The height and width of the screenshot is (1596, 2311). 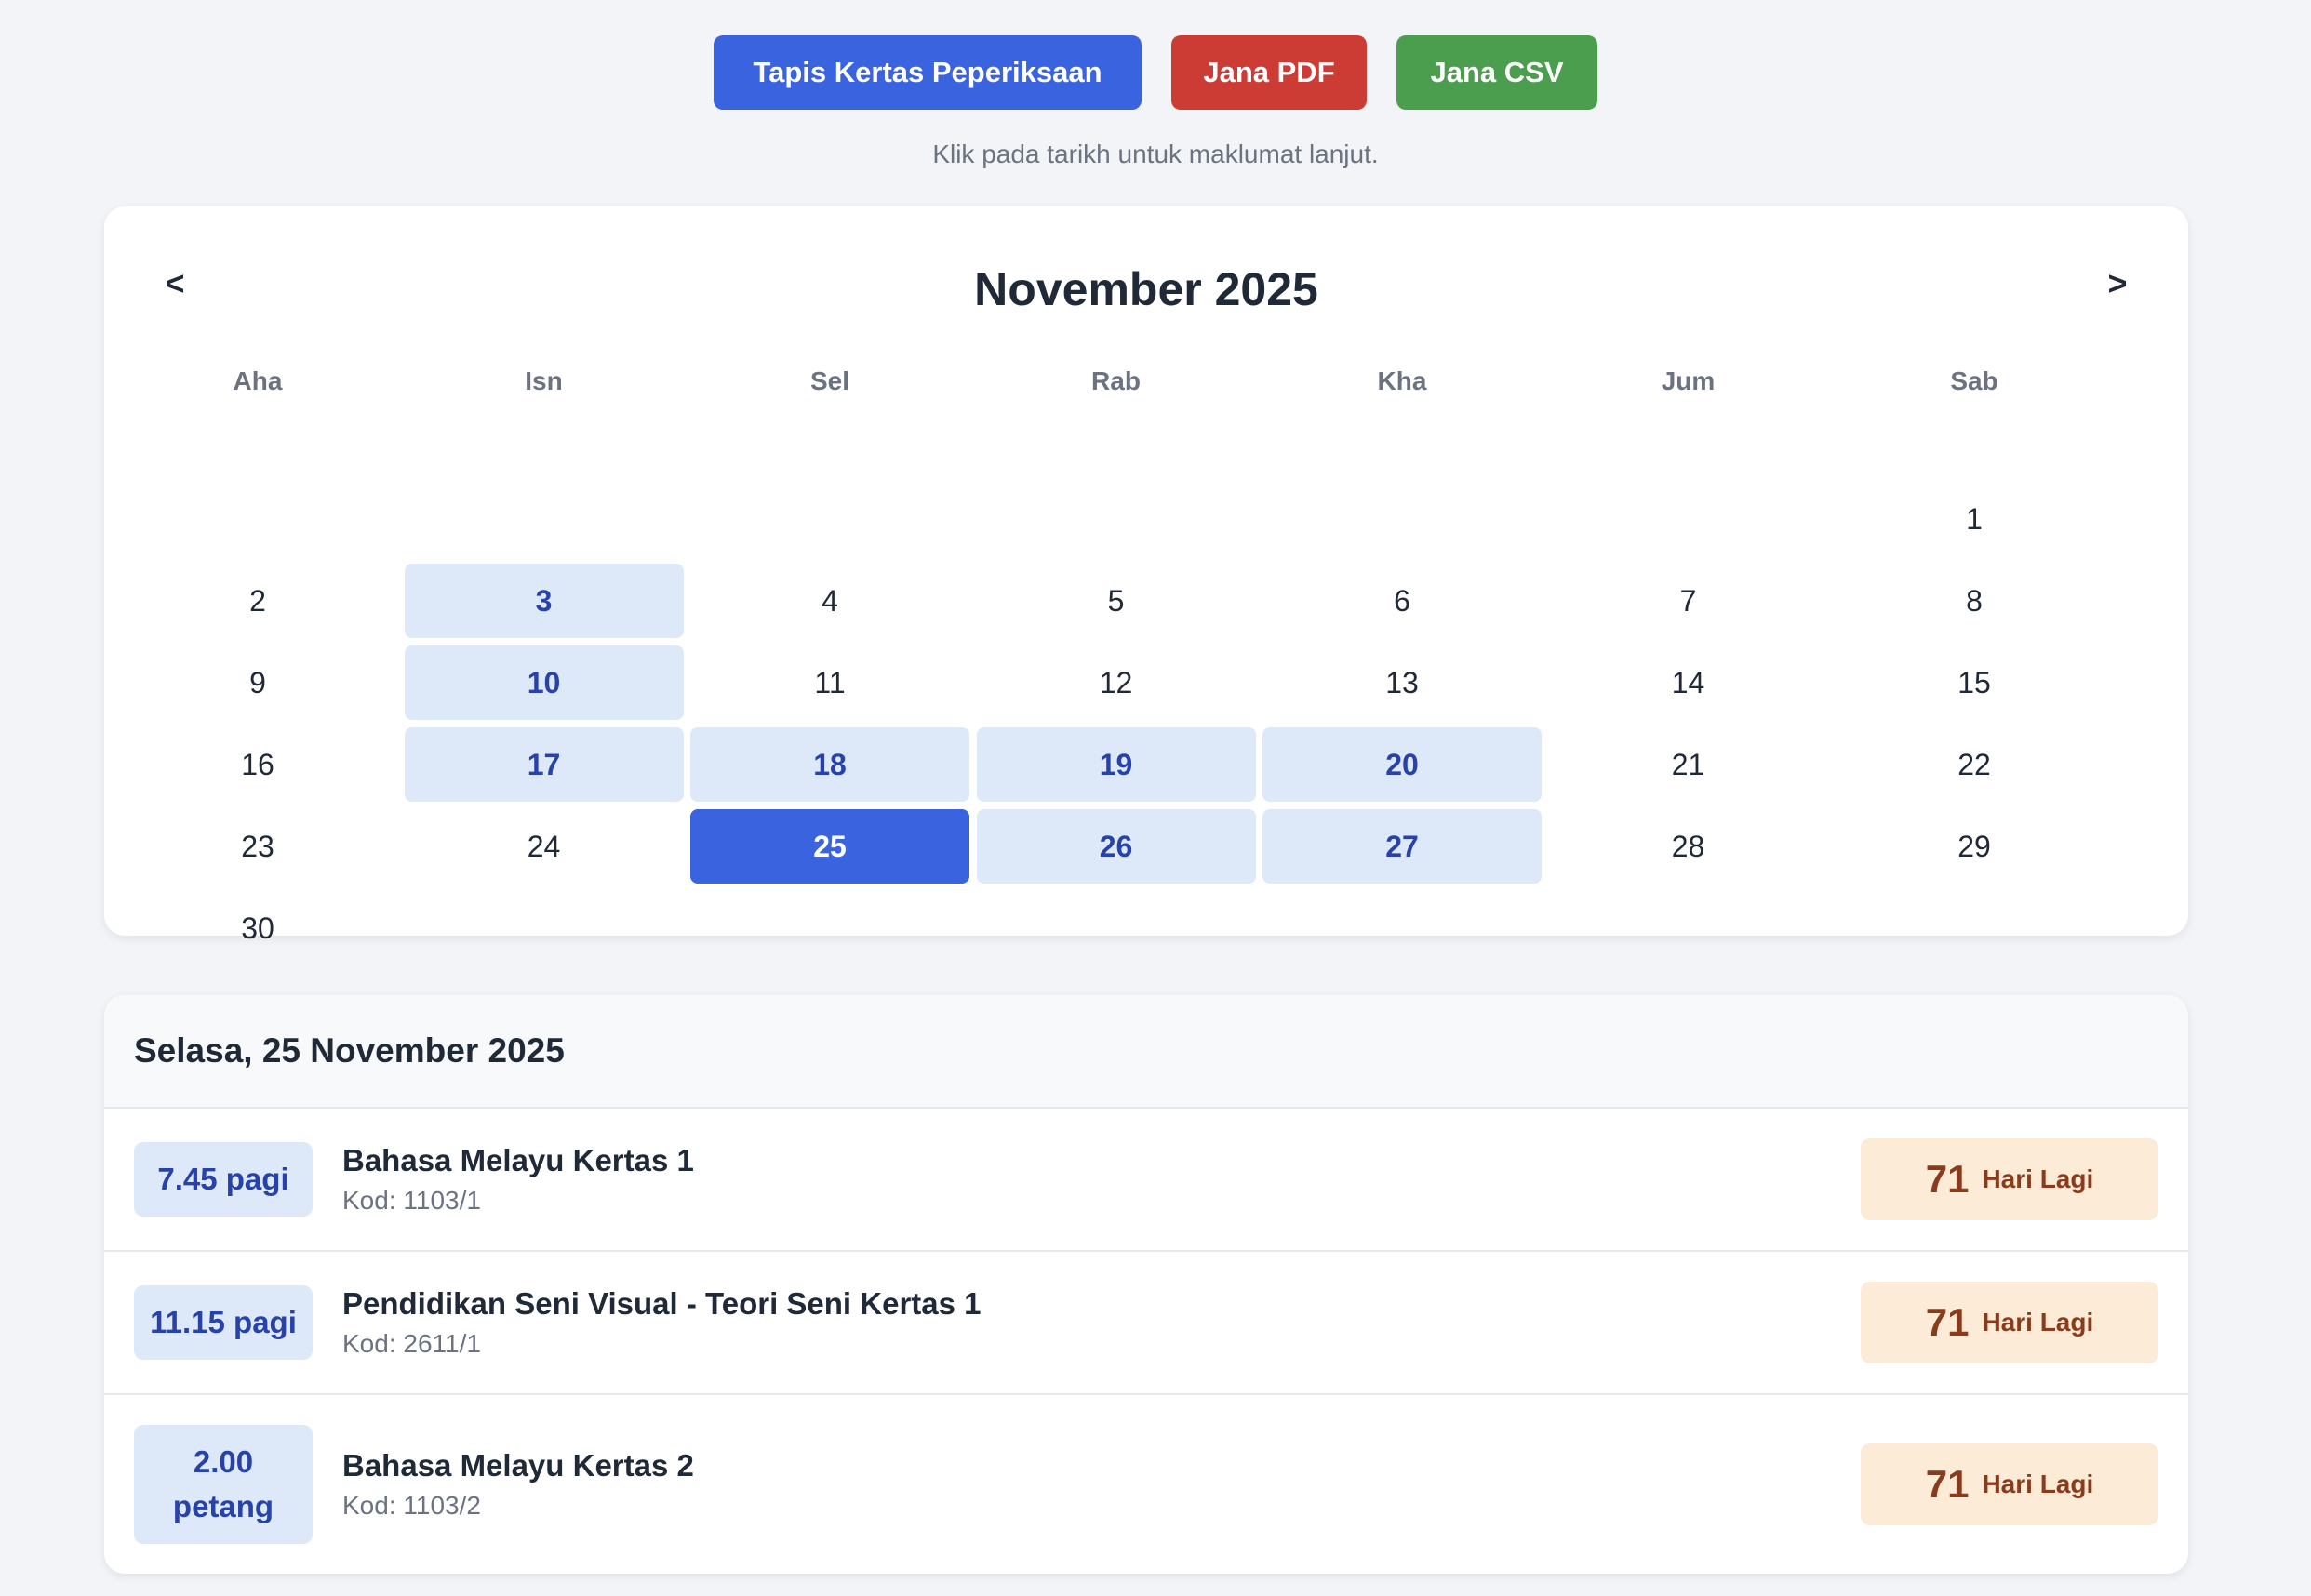 I want to click on exam-info: Bahasa Melayu Kertas 2 Kod: 1103/2, so click(x=518, y=1485).